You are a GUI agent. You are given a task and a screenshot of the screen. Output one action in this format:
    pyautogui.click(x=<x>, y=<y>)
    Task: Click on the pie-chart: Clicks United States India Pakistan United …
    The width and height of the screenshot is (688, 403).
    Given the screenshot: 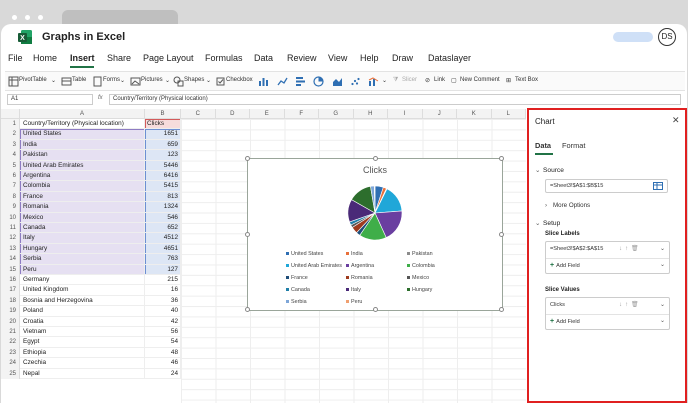 What is the action you would take?
    pyautogui.click(x=374, y=234)
    